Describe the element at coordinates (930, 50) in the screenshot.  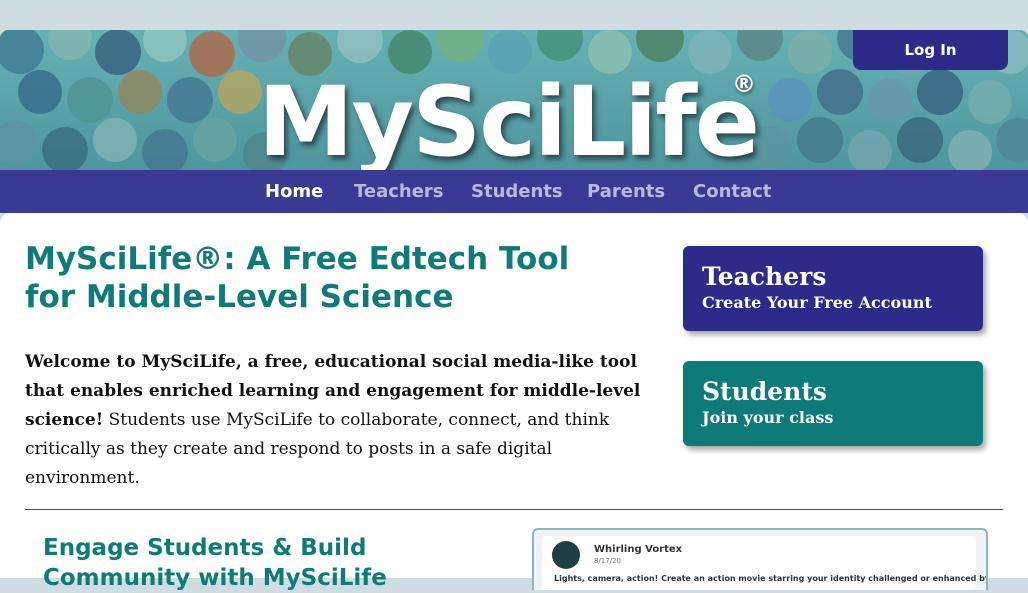
I see `login-button: Log In` at that location.